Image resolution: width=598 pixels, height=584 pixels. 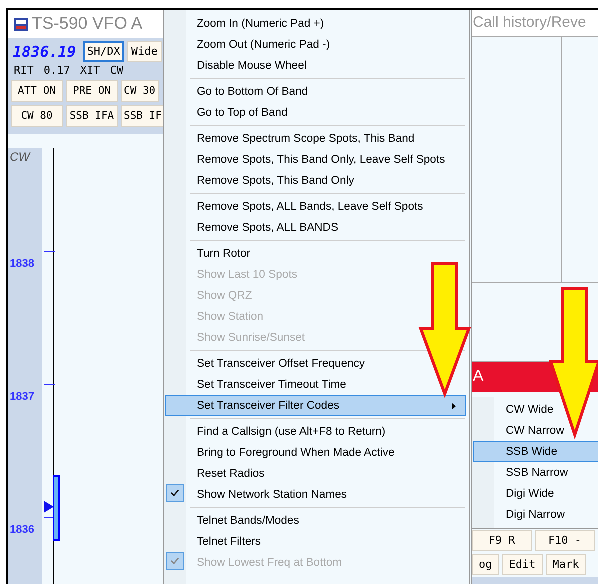 I want to click on pointer-icon, so click(x=49, y=507).